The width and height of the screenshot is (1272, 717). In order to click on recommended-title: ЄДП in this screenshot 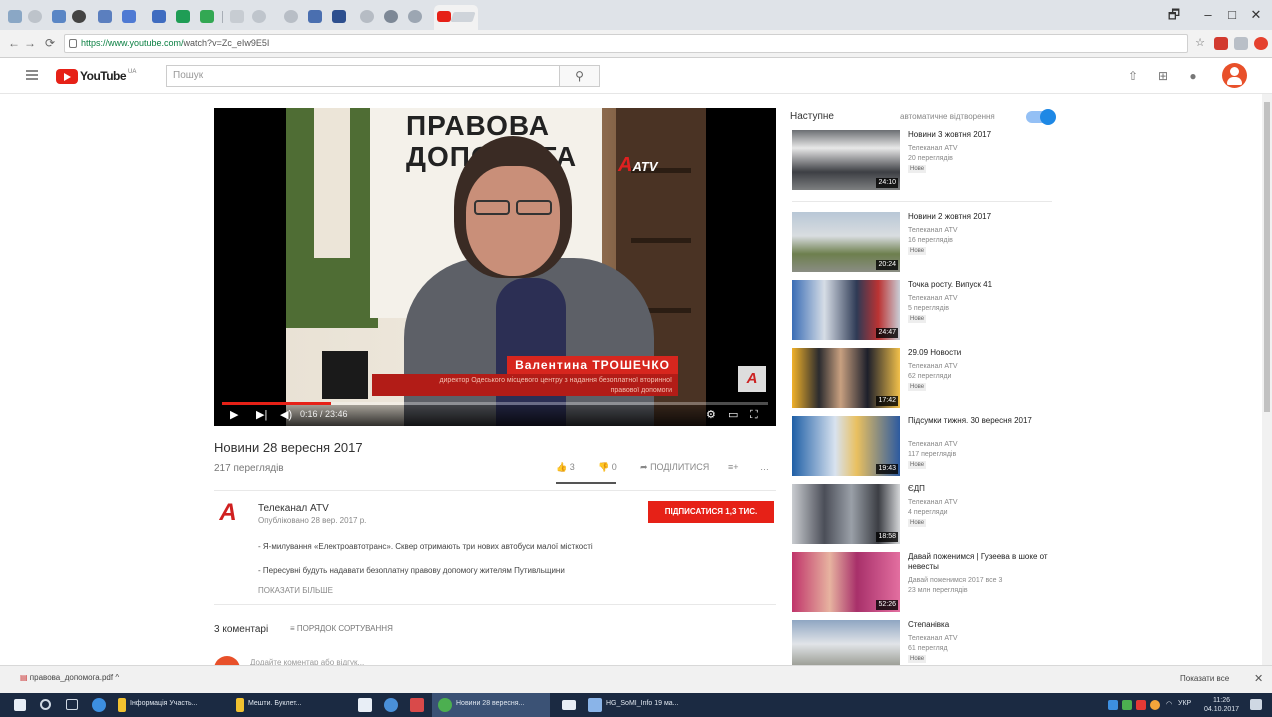, I will do `click(978, 489)`.